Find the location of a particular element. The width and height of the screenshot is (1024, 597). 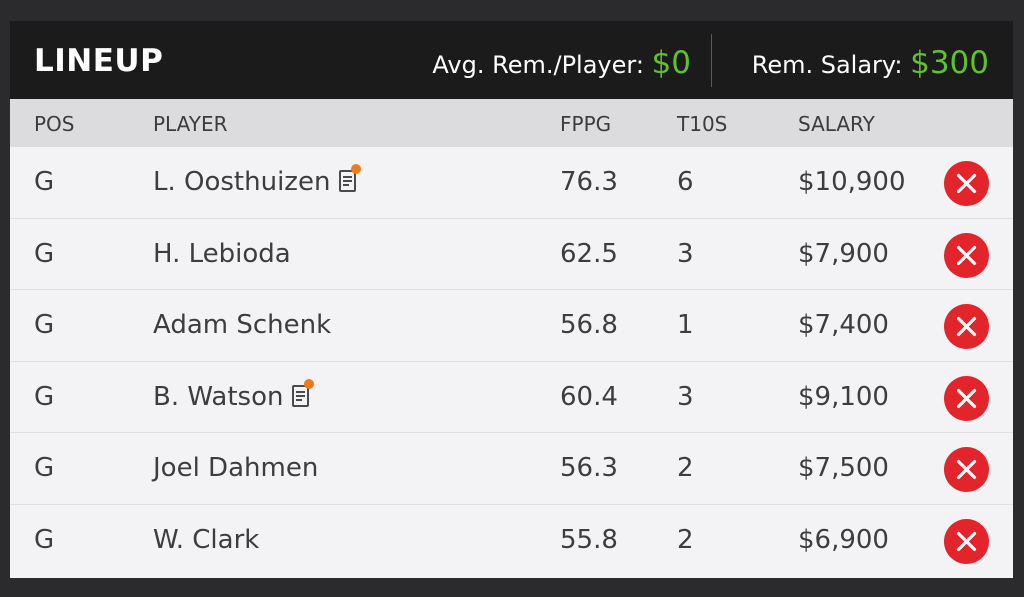

player-cell: W. Clark is located at coordinates (206, 540).